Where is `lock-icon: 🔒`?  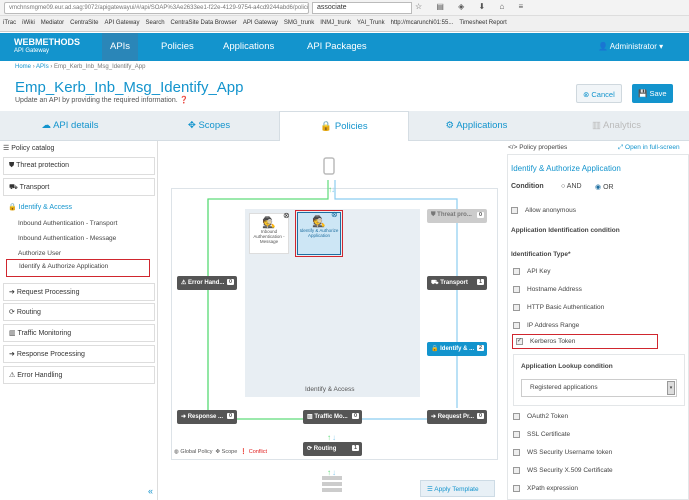
lock-icon: 🔒 is located at coordinates (326, 126).